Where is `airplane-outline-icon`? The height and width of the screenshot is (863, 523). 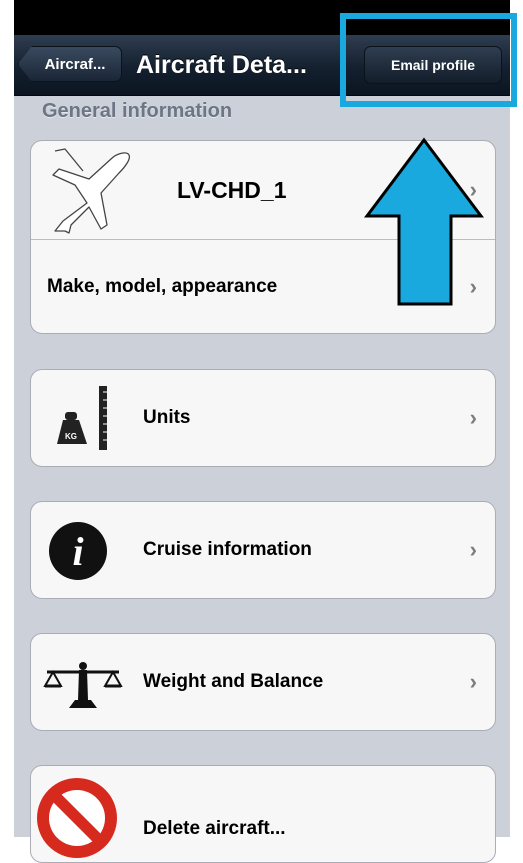
airplane-outline-icon is located at coordinates (91, 191).